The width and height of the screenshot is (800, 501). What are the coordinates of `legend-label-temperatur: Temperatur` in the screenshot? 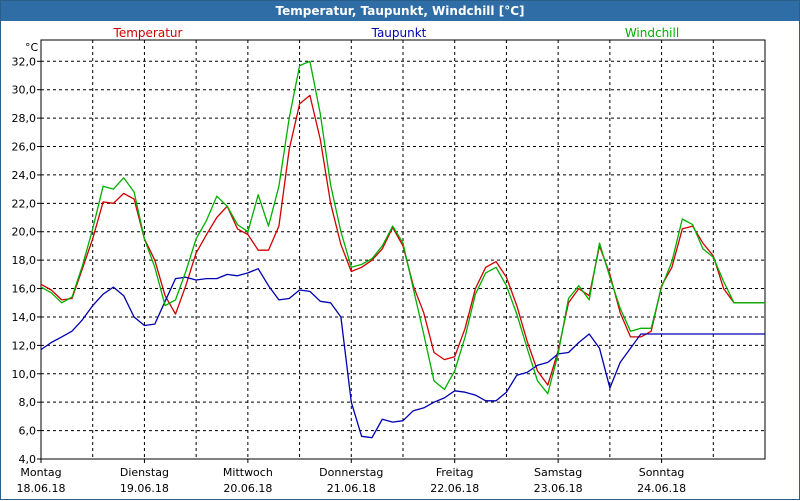 It's located at (148, 33).